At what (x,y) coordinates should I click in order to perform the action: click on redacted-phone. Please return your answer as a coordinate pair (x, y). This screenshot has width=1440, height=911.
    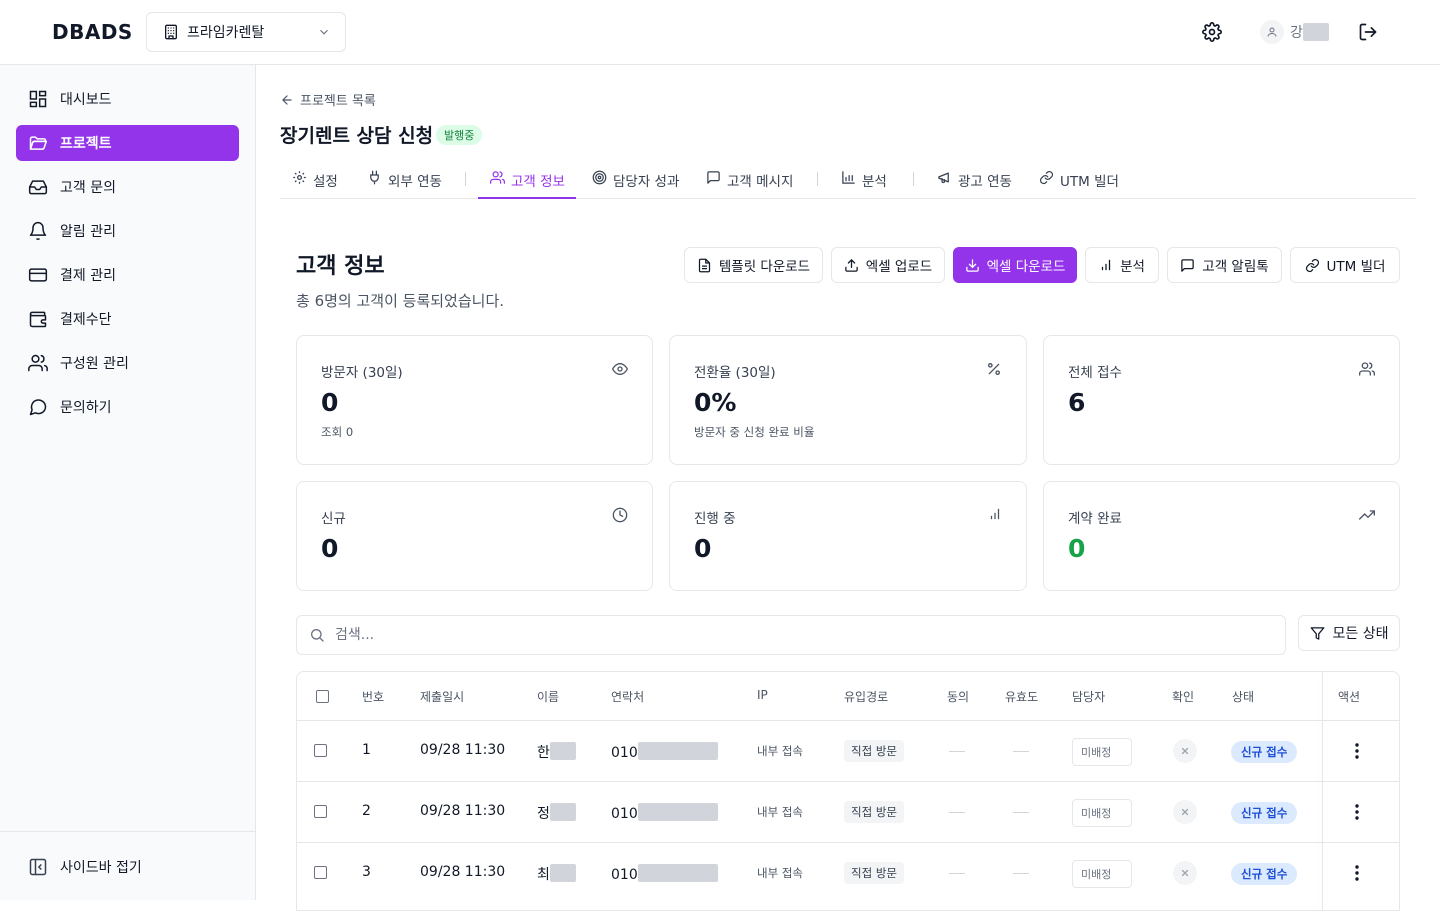
    Looking at the image, I should click on (677, 873).